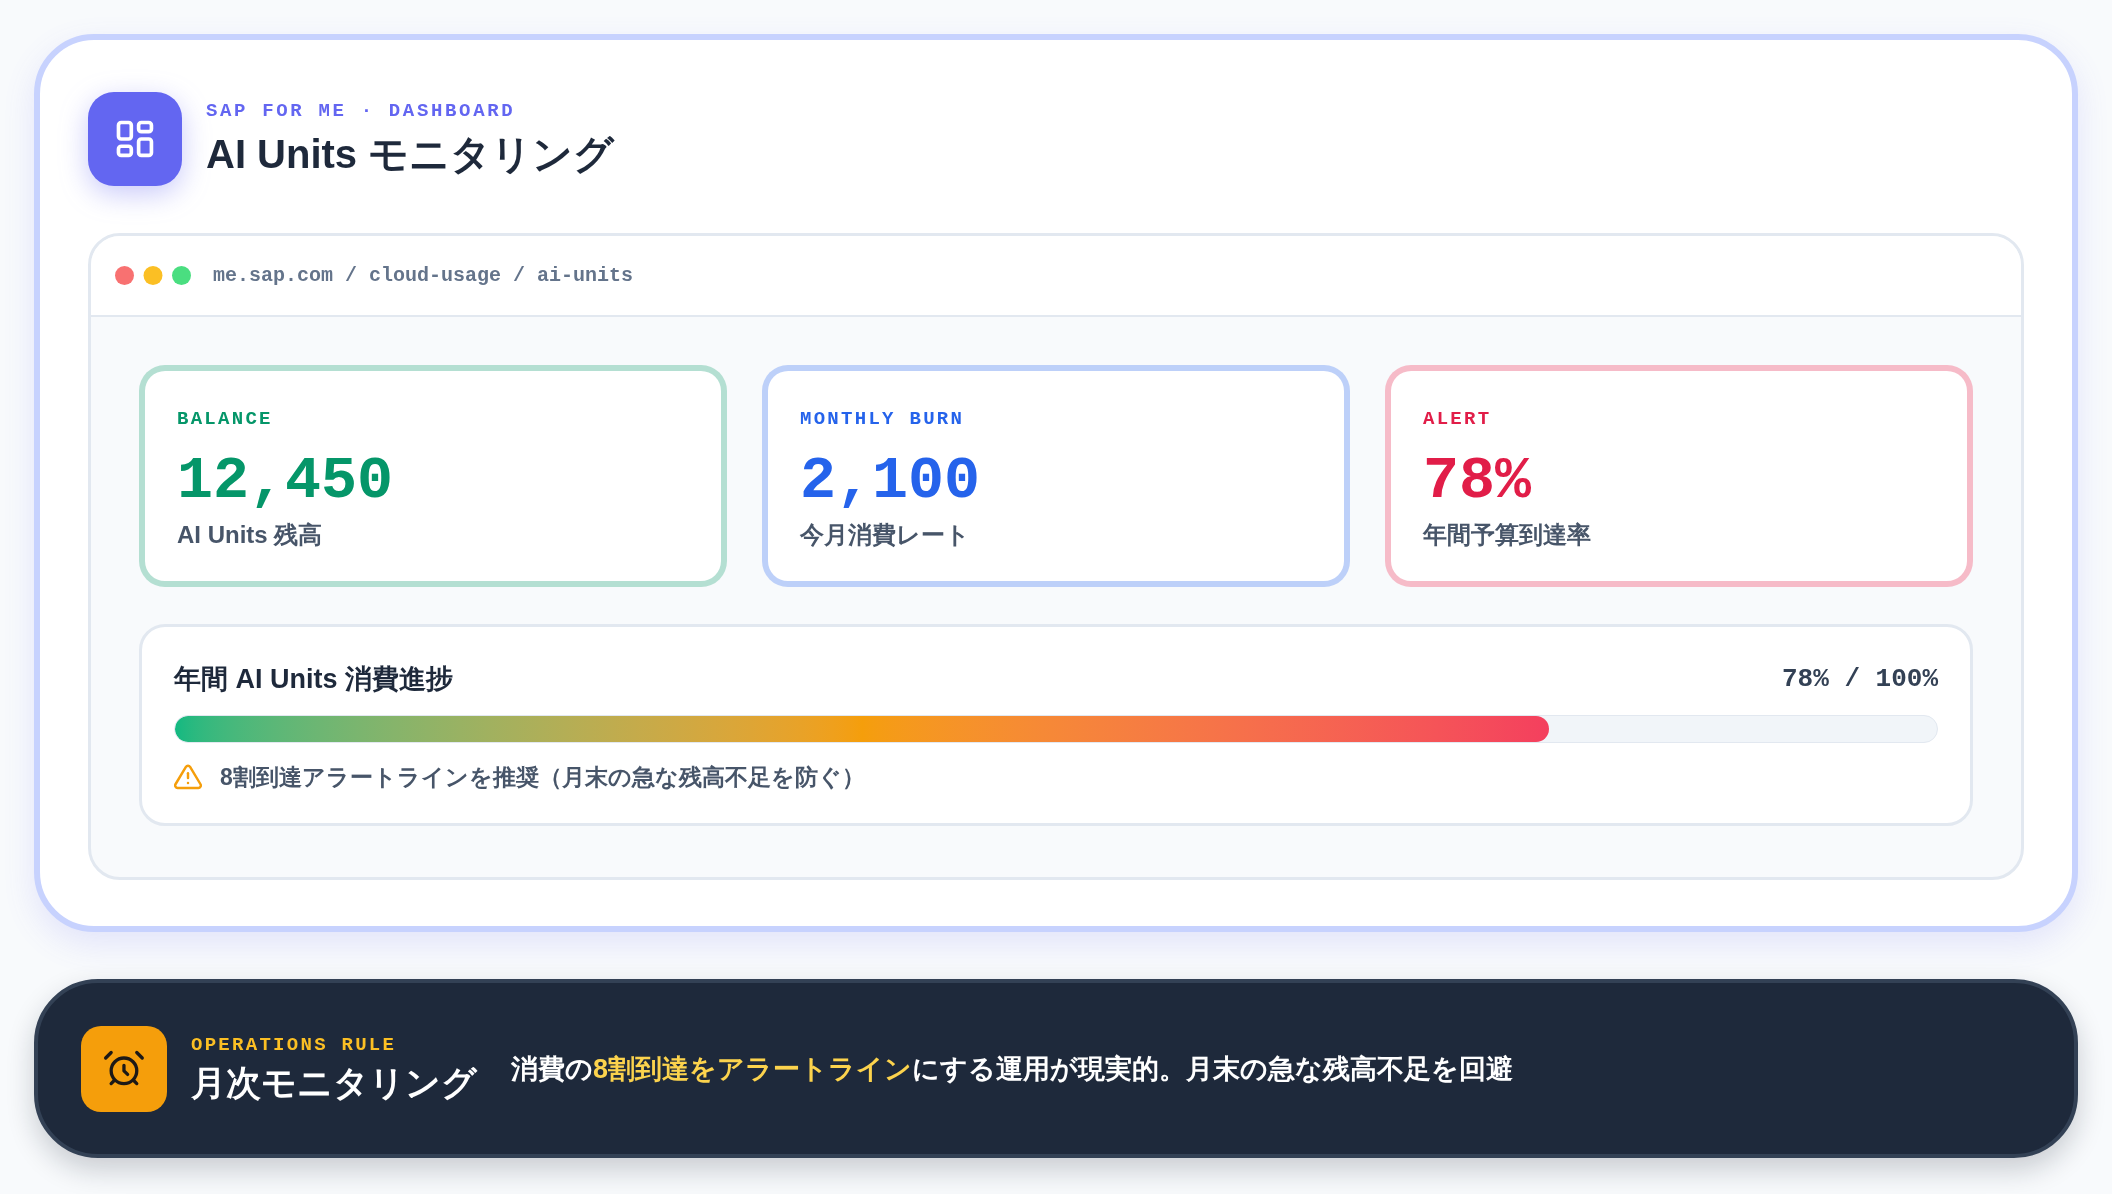  Describe the element at coordinates (1012, 1069) in the screenshot. I see `rule-message: 消費の8割到達をアラートラインにする運用が現実的。月末の急な残高不足を回避` at that location.